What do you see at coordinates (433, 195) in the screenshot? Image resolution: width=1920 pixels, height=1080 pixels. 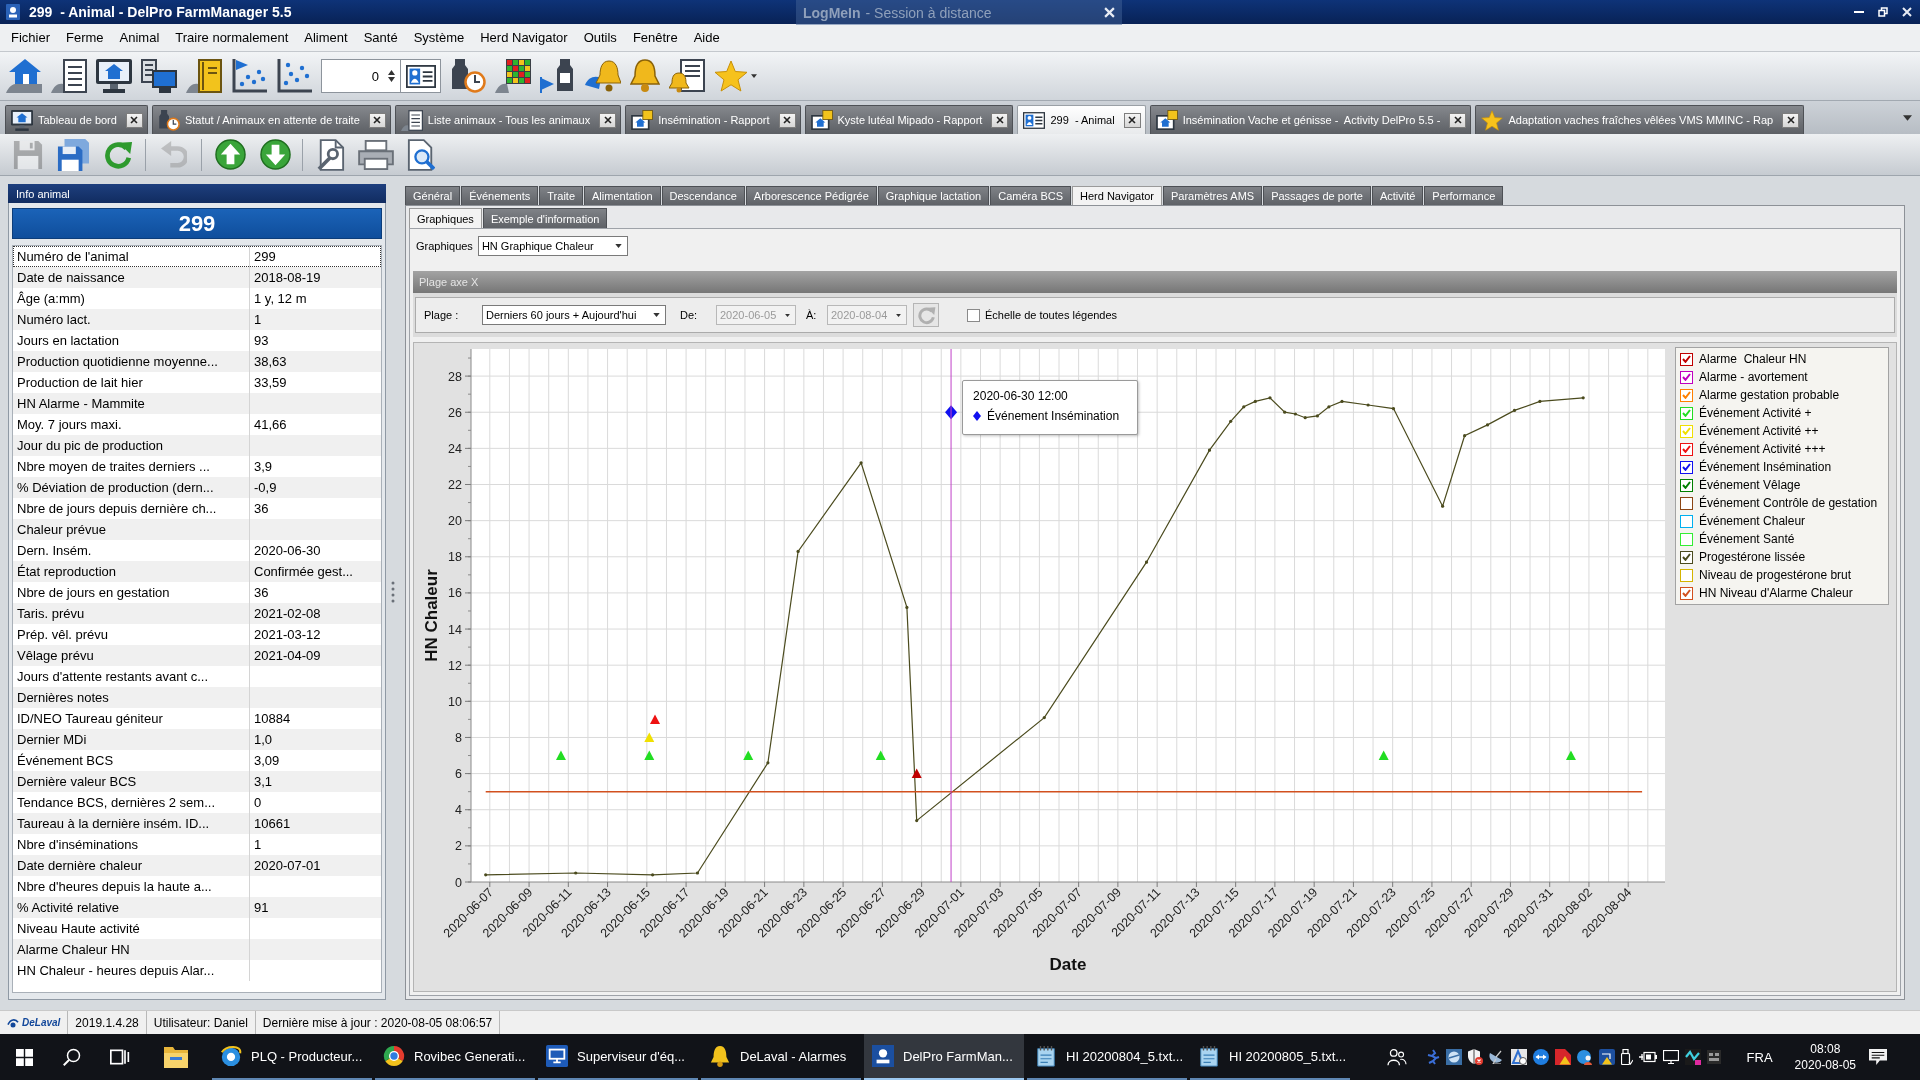 I see `tab: Général` at bounding box center [433, 195].